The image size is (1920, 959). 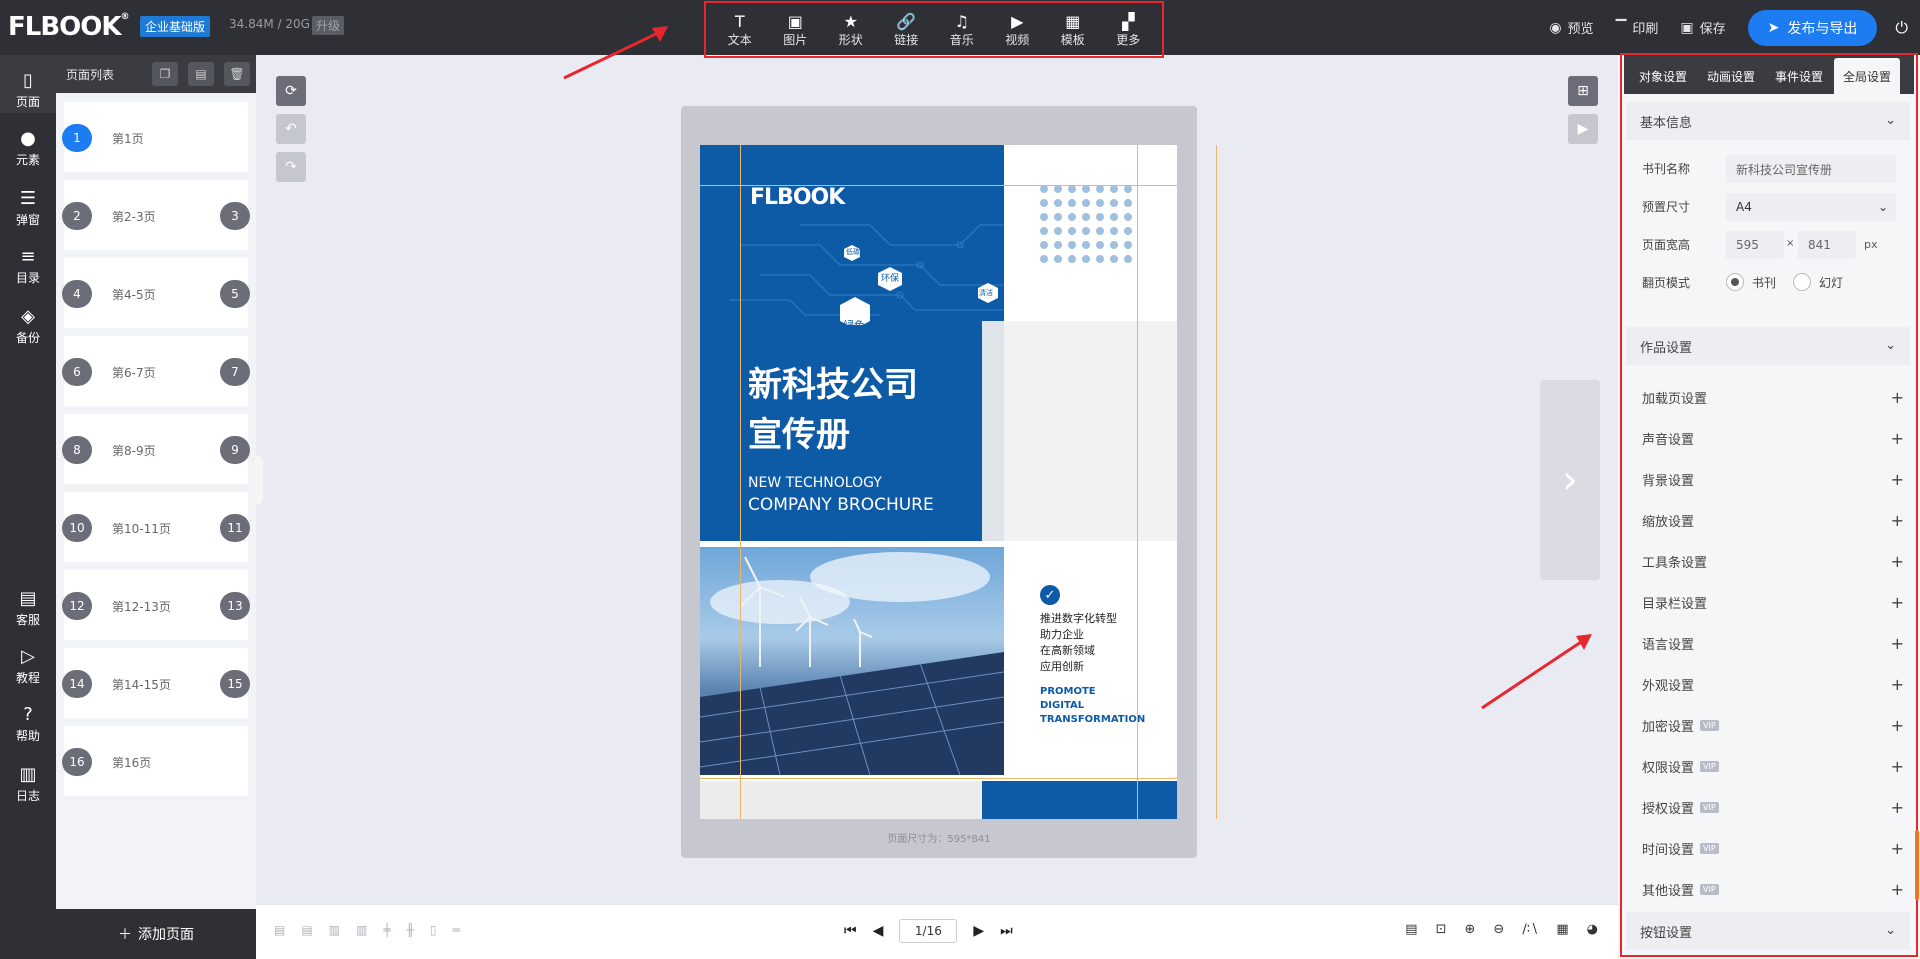 I want to click on settings-tab: 全局设置, so click(x=1867, y=76).